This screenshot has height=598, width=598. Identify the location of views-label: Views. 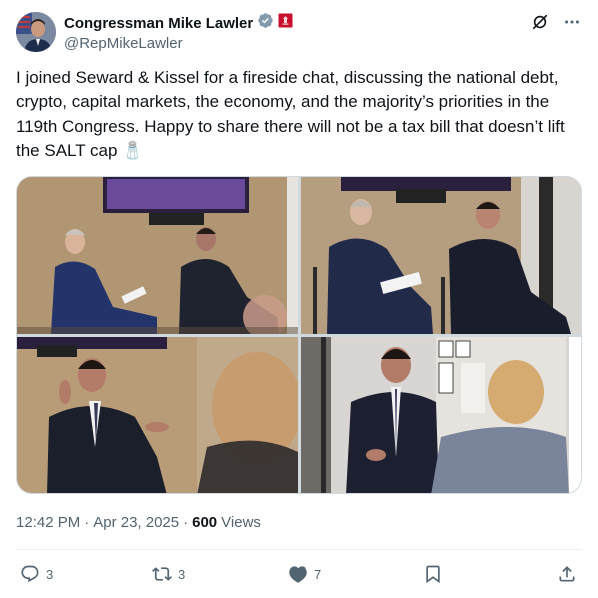
(241, 522).